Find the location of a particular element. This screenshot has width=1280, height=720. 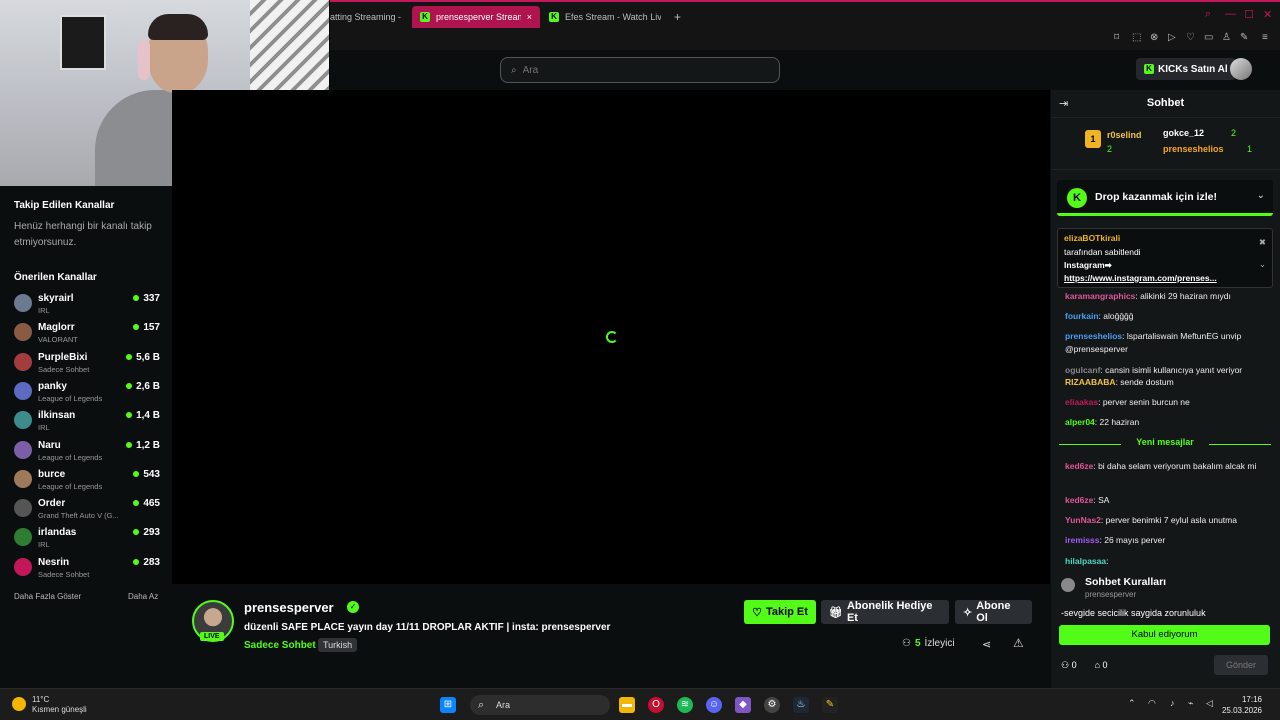

recommended-channel: burce League of Legends 543 is located at coordinates (89, 482).